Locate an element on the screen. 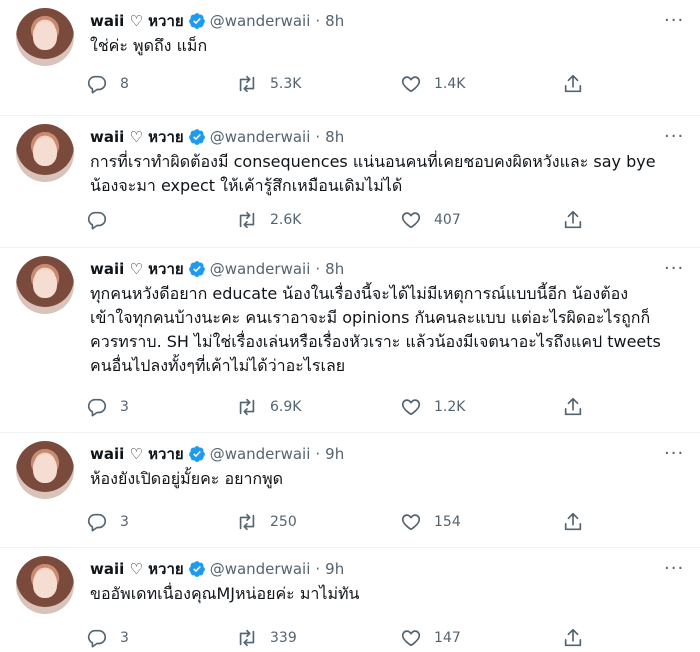 The height and width of the screenshot is (652, 700). like-count: 1.2K is located at coordinates (450, 407).